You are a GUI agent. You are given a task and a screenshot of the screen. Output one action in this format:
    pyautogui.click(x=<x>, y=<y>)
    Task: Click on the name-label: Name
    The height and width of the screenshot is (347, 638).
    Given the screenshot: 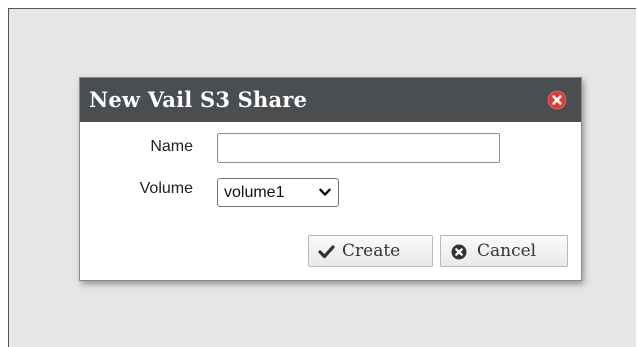 What is the action you would take?
    pyautogui.click(x=171, y=146)
    